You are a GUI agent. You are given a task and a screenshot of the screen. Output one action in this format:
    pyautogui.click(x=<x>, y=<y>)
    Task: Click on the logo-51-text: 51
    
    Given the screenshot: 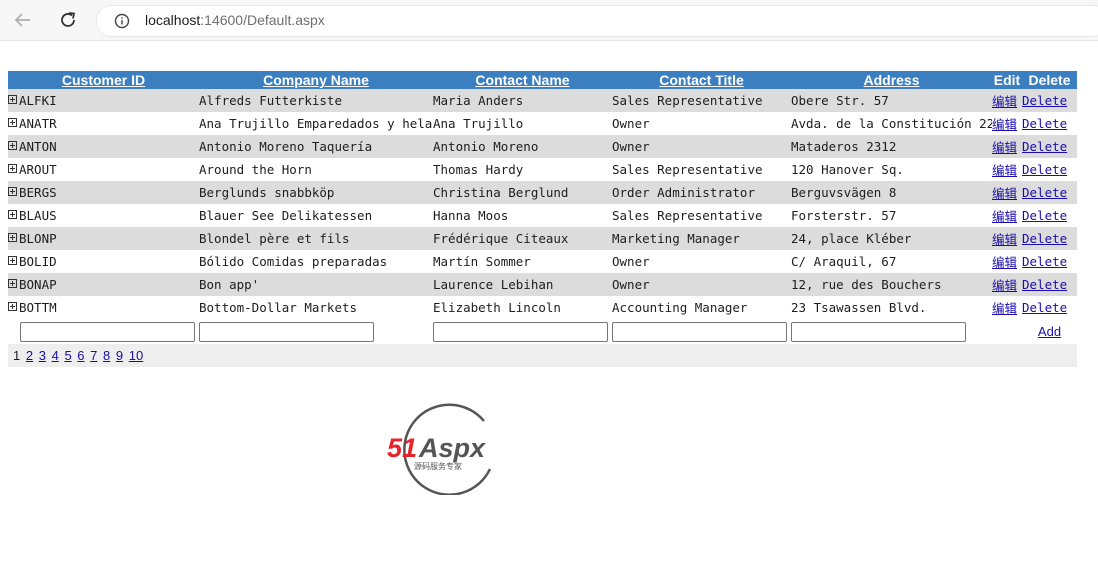 What is the action you would take?
    pyautogui.click(x=402, y=448)
    